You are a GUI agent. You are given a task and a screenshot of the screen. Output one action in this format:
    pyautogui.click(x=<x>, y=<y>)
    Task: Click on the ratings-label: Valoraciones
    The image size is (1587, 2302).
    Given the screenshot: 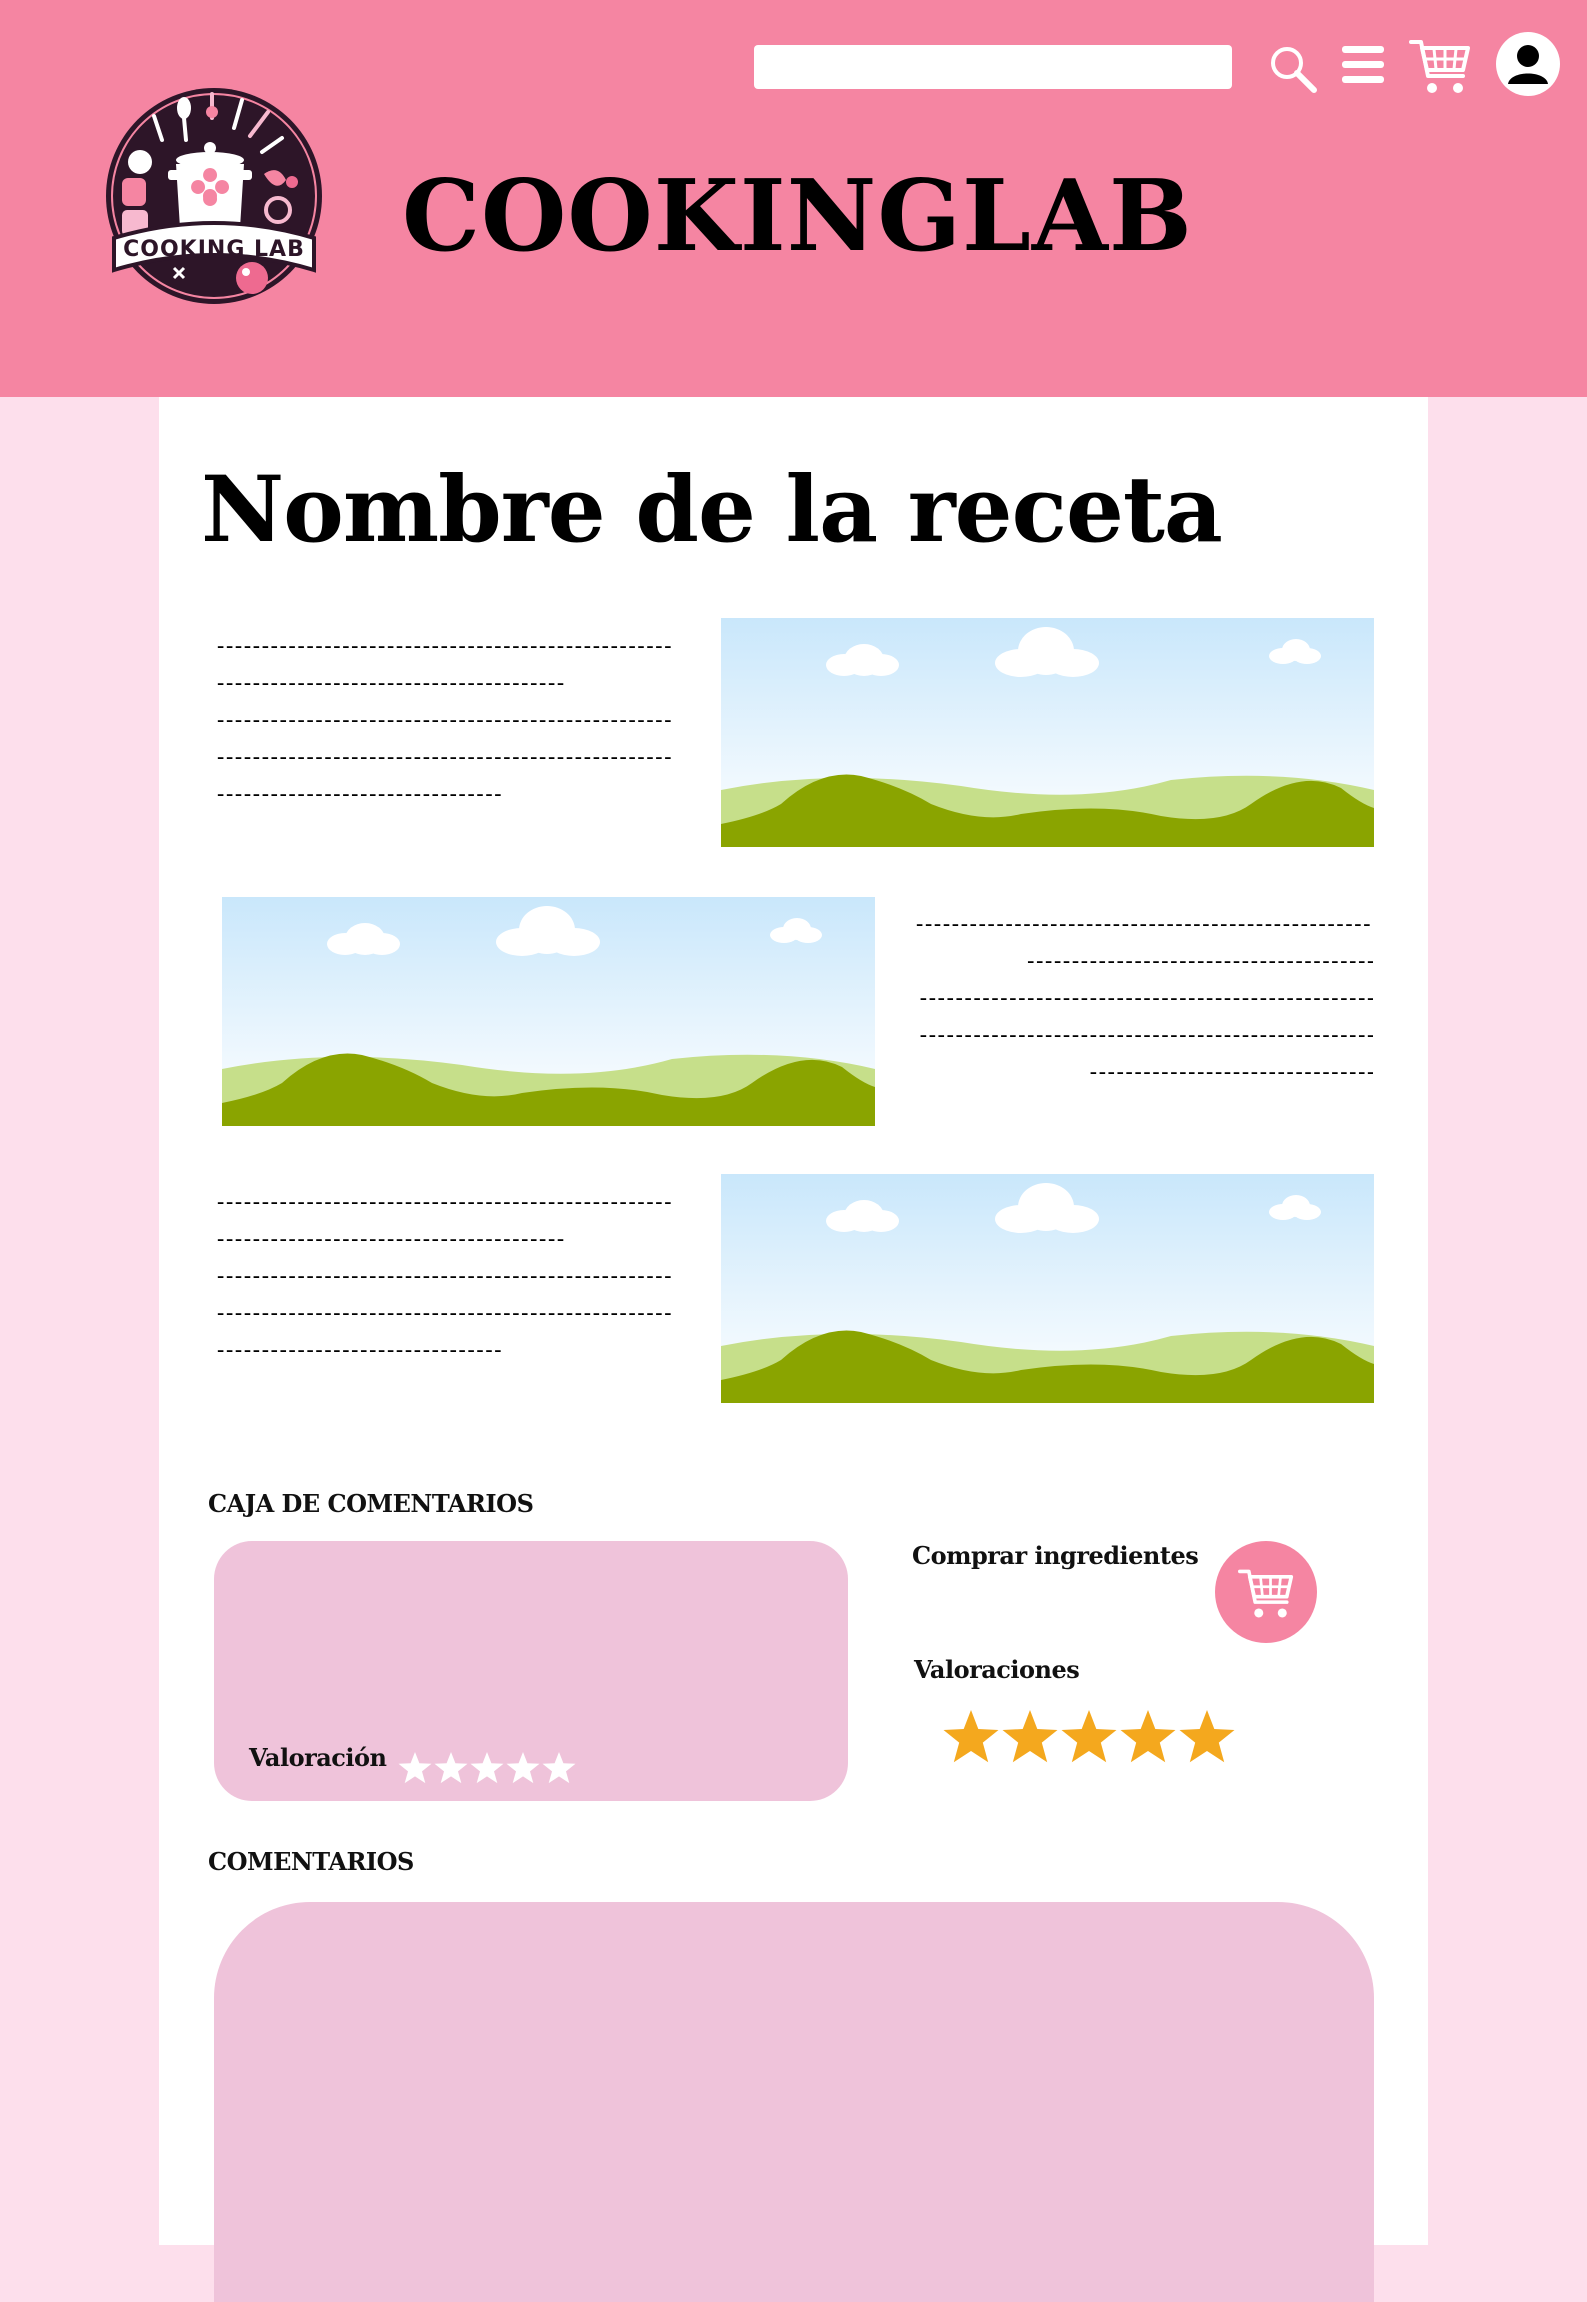 What is the action you would take?
    pyautogui.click(x=997, y=1669)
    